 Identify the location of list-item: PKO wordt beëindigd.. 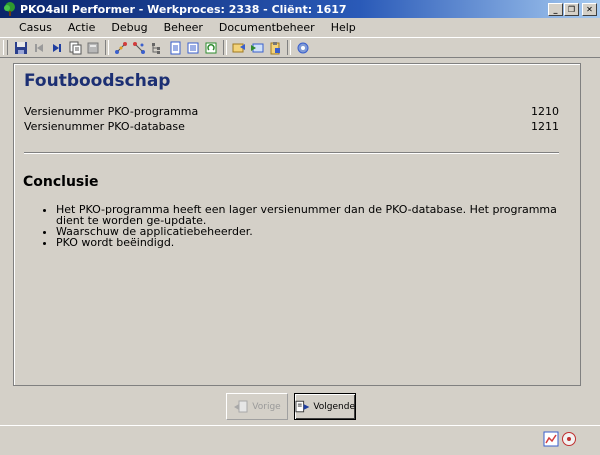
(321, 242).